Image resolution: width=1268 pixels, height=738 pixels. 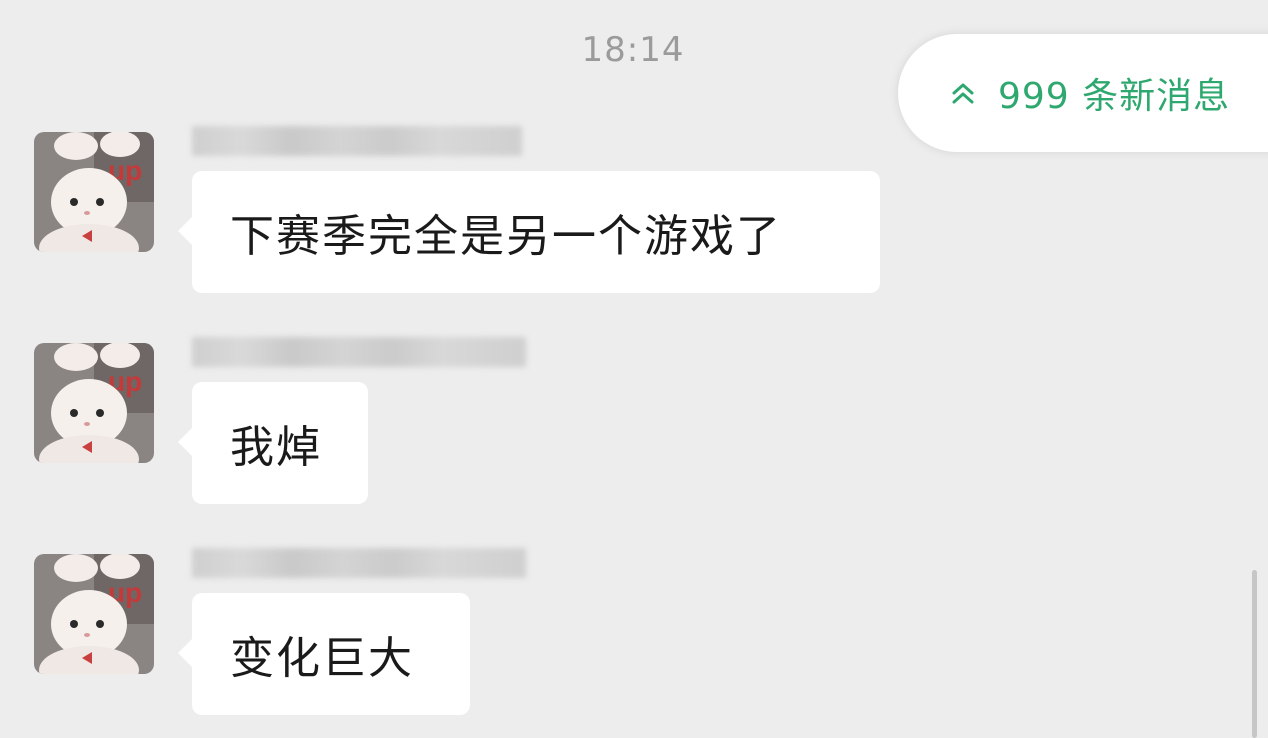 What do you see at coordinates (273, 443) in the screenshot?
I see `message-bubble: 我焯` at bounding box center [273, 443].